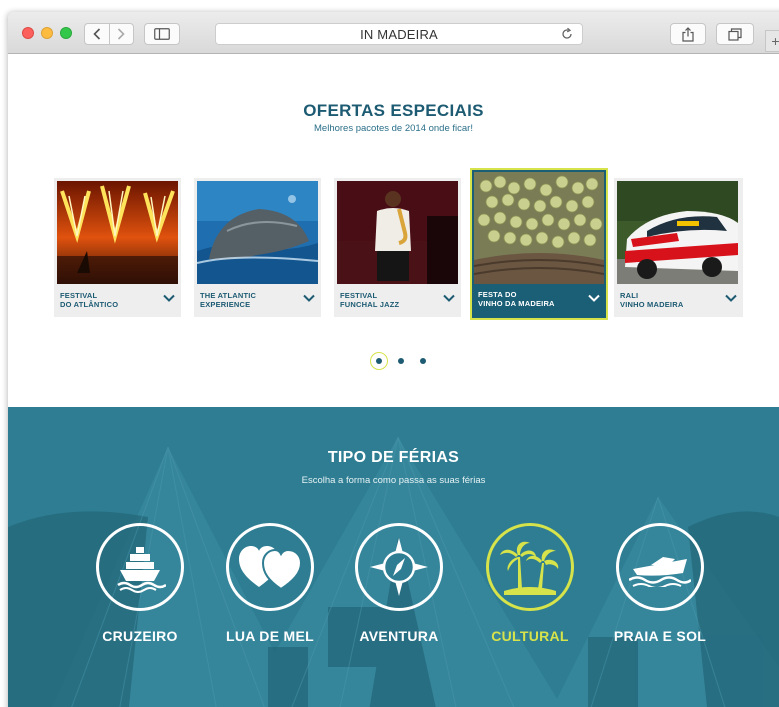  I want to click on holiday-type-cruzeiro: CRUZEIRO, so click(140, 593).